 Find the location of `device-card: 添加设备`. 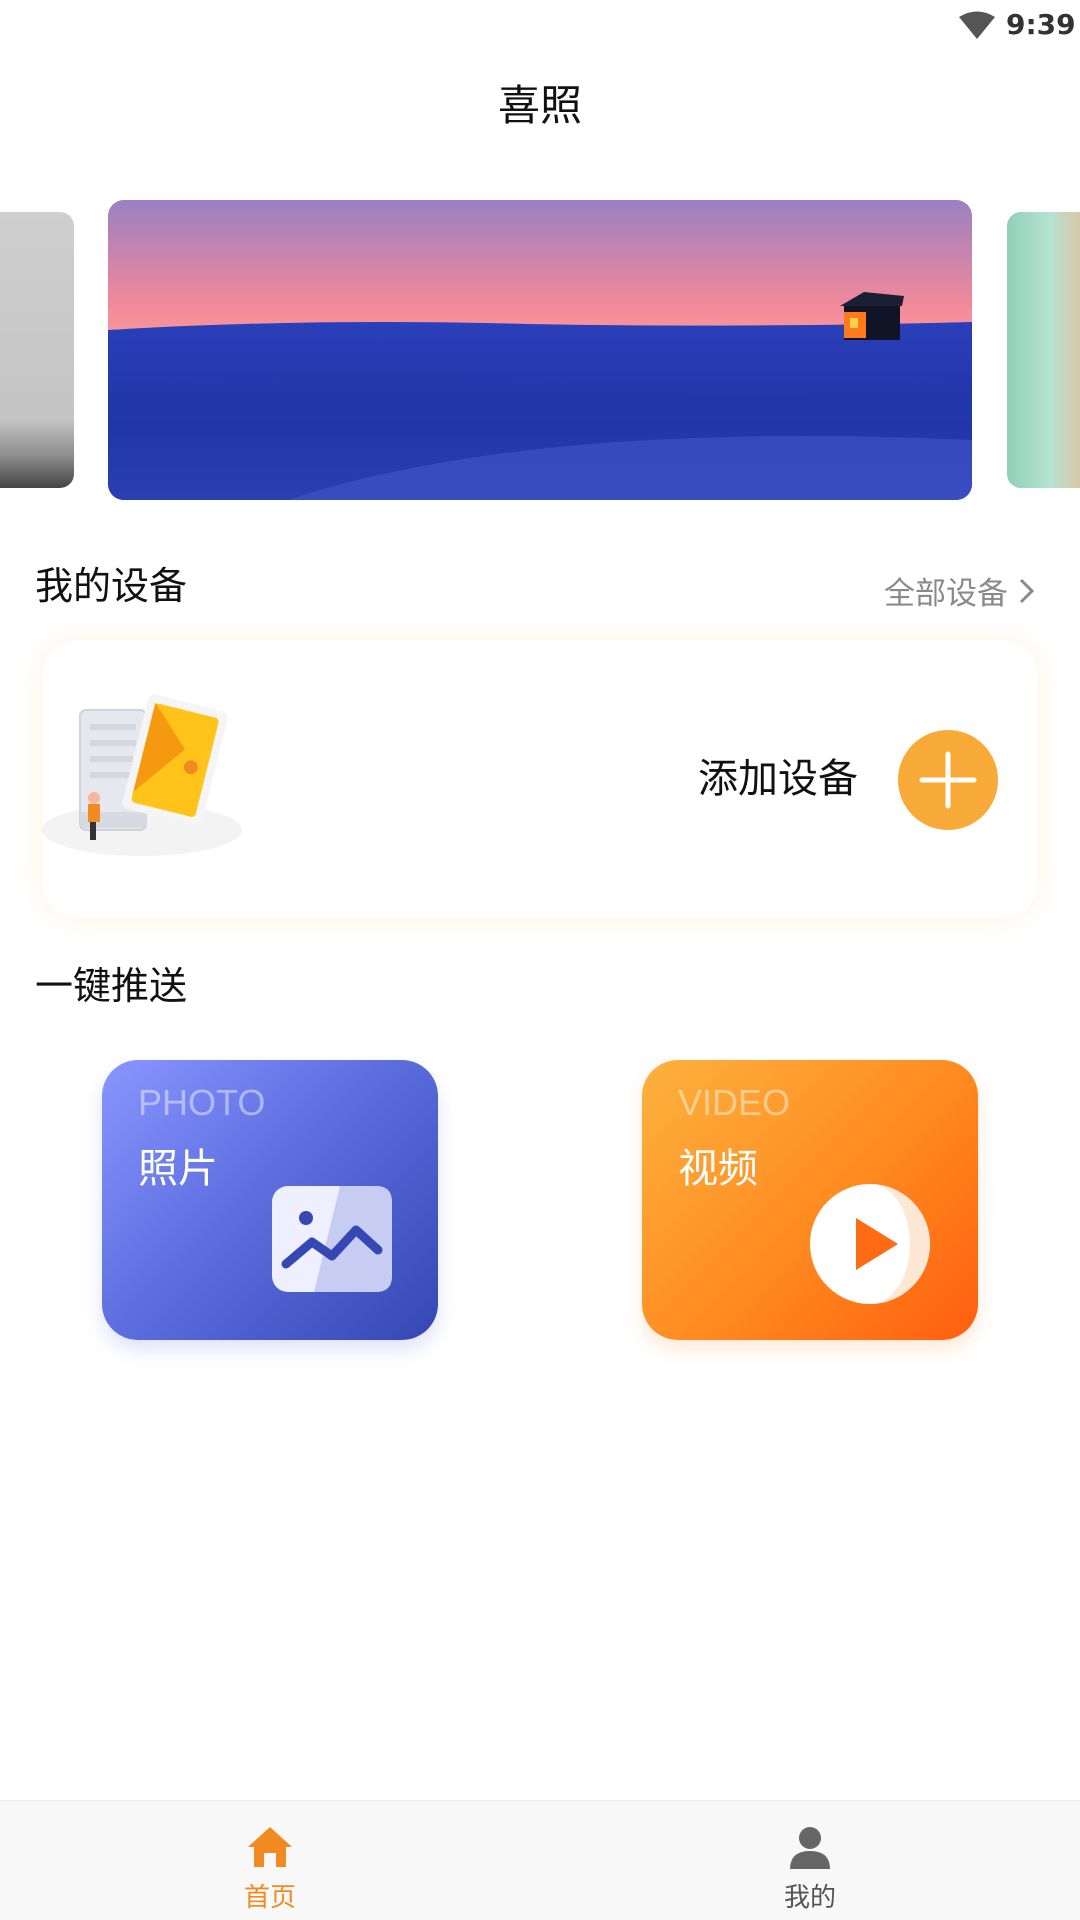

device-card: 添加设备 is located at coordinates (540, 779).